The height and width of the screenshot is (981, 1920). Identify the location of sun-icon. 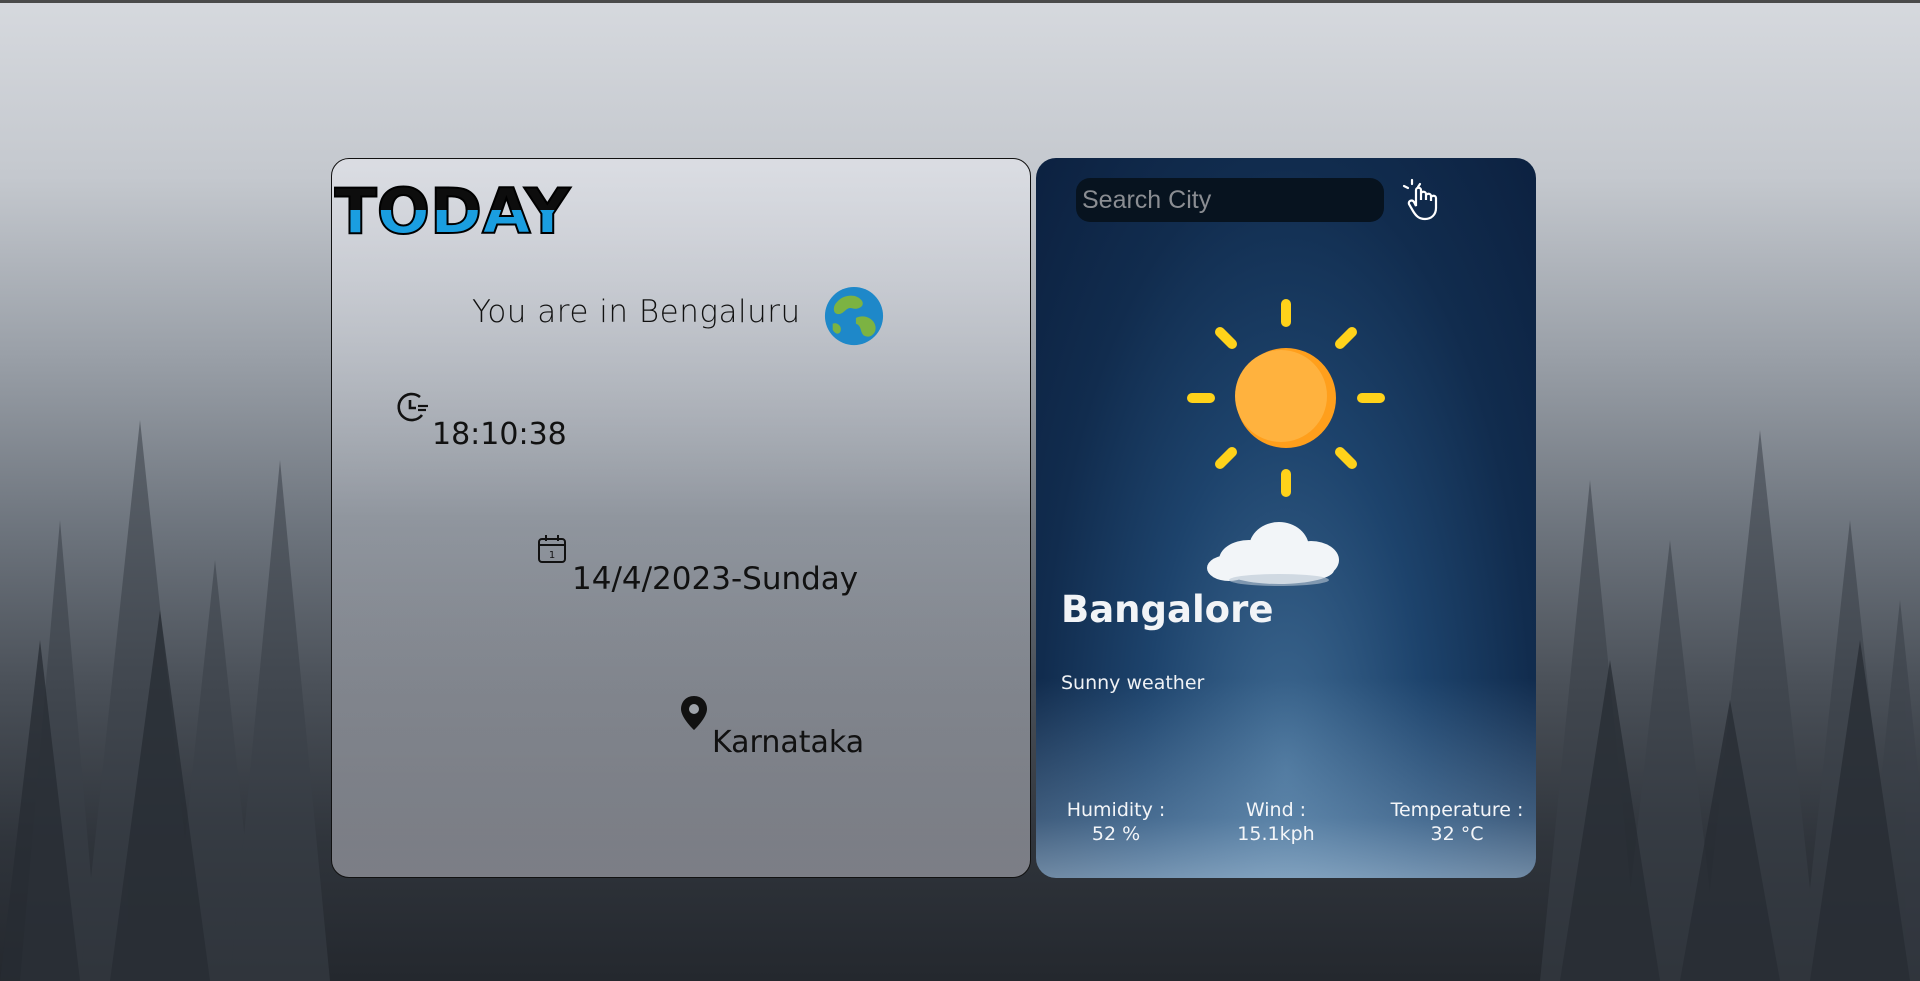
(1286, 398).